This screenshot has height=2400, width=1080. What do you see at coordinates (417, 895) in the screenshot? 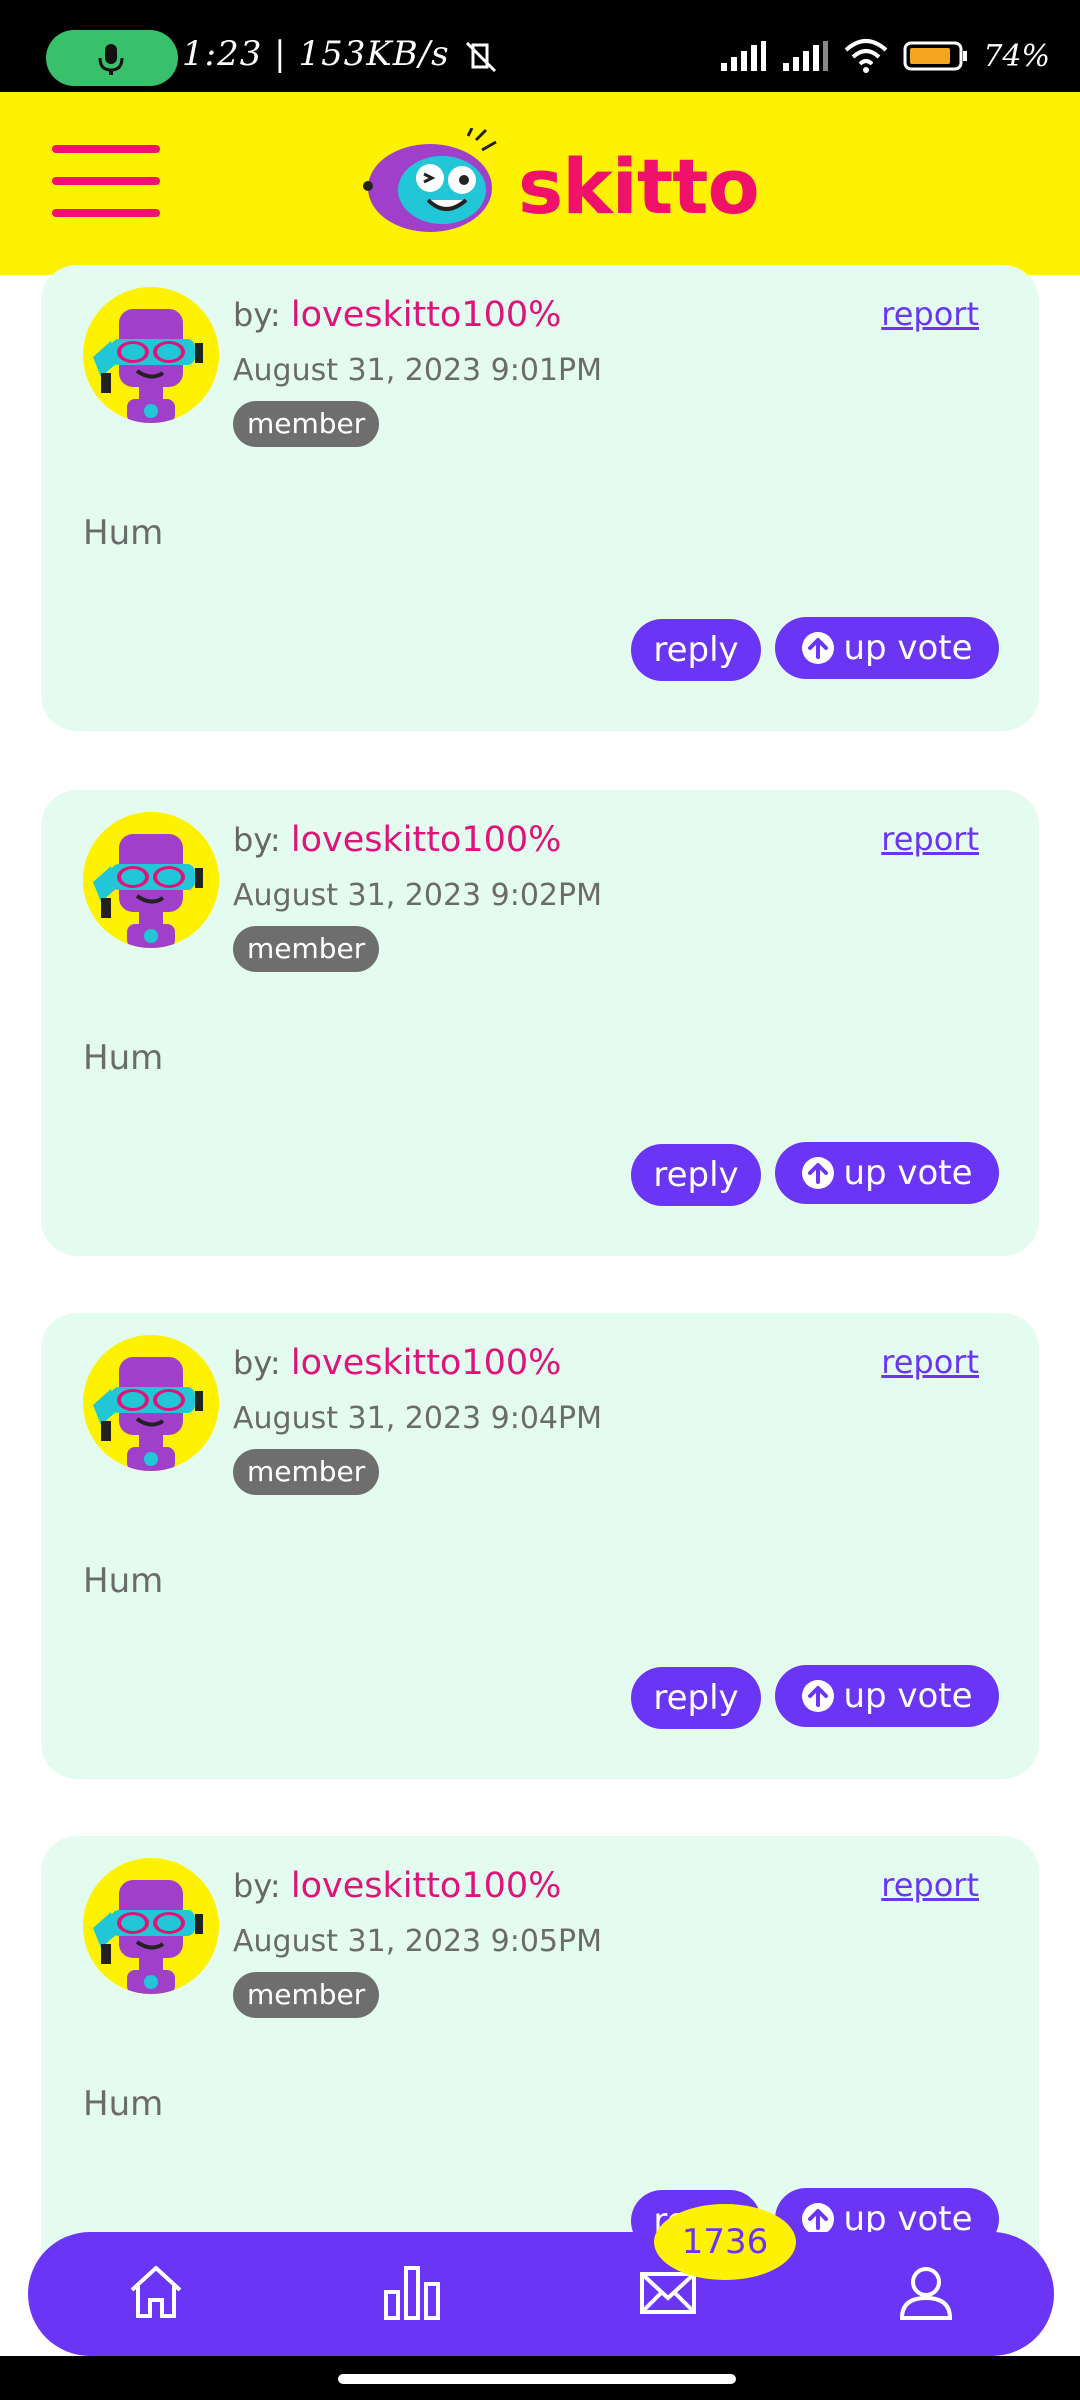
I see `comment-timestamp: August 31, 2023 9:02PM` at bounding box center [417, 895].